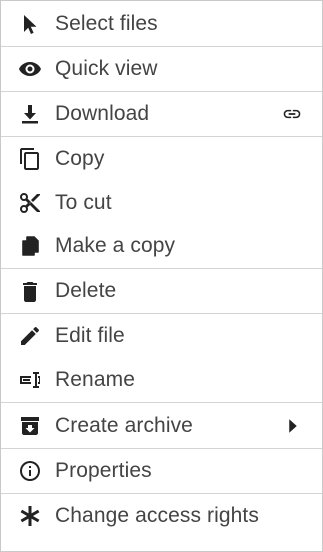 The height and width of the screenshot is (552, 323). Describe the element at coordinates (106, 68) in the screenshot. I see `menu-item-label: Quick view` at that location.